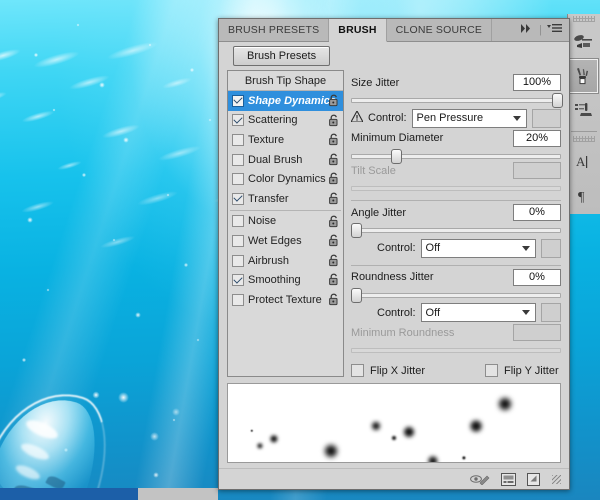 The width and height of the screenshot is (600, 500). Describe the element at coordinates (469, 118) in the screenshot. I see `size-control-dropdown: Pen Pressure` at that location.